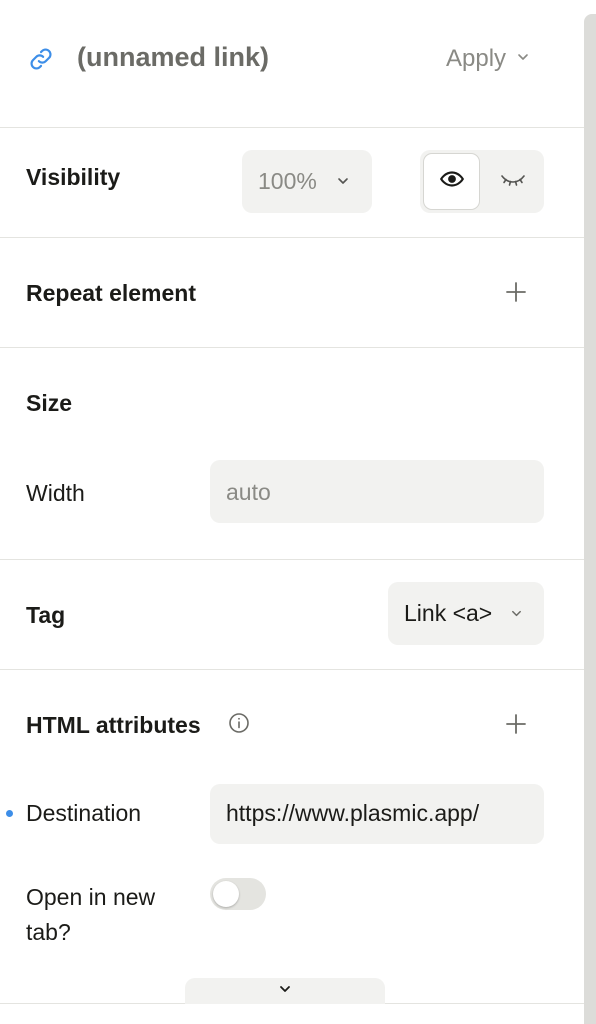 The image size is (596, 1024). What do you see at coordinates (41, 59) in the screenshot?
I see `link-icon` at bounding box center [41, 59].